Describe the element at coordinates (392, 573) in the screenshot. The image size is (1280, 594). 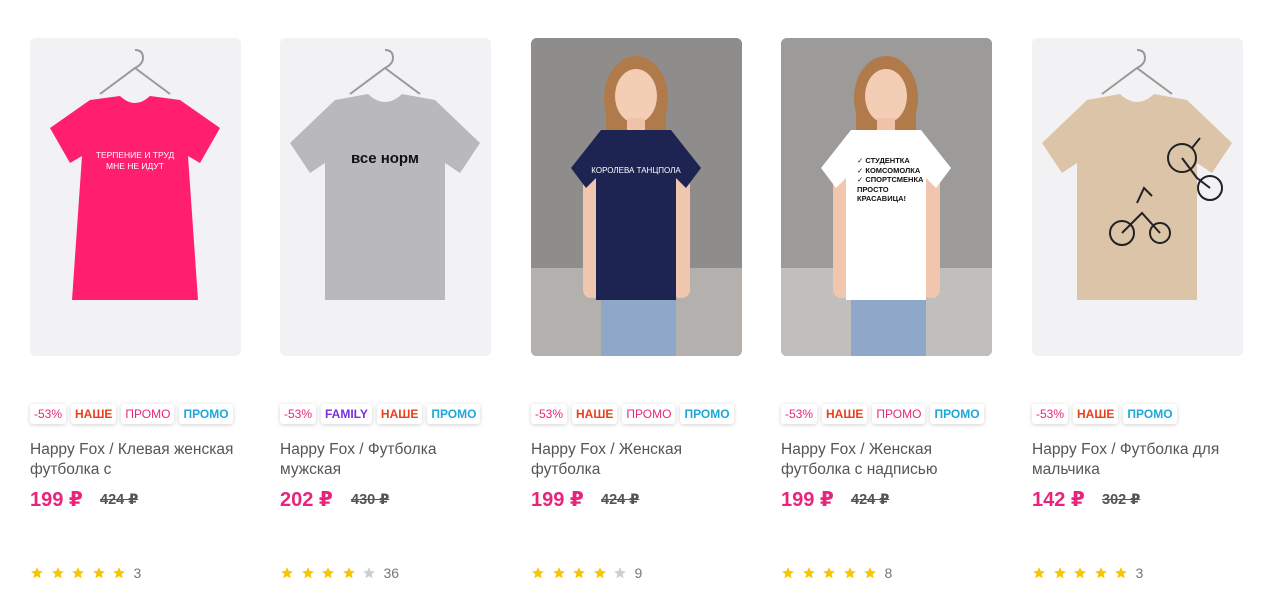
I see `review-count: 36` at that location.